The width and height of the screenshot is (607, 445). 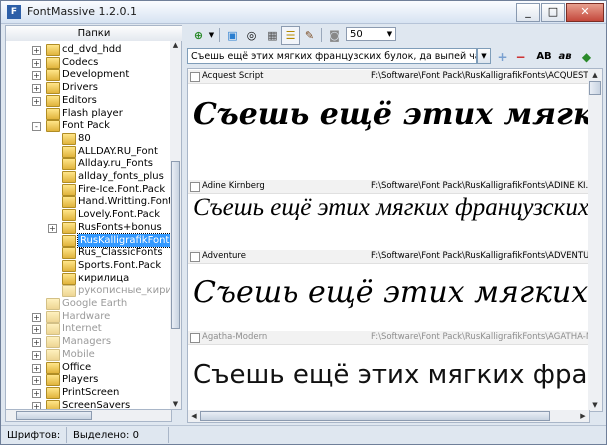 What do you see at coordinates (115, 164) in the screenshot?
I see `tree-item-label: Allday.ru_Fonts` at bounding box center [115, 164].